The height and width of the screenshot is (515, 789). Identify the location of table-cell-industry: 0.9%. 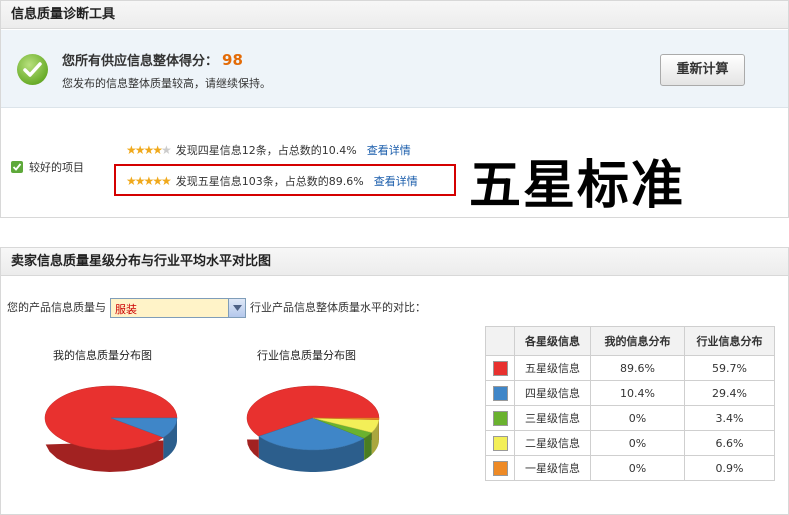
(729, 468).